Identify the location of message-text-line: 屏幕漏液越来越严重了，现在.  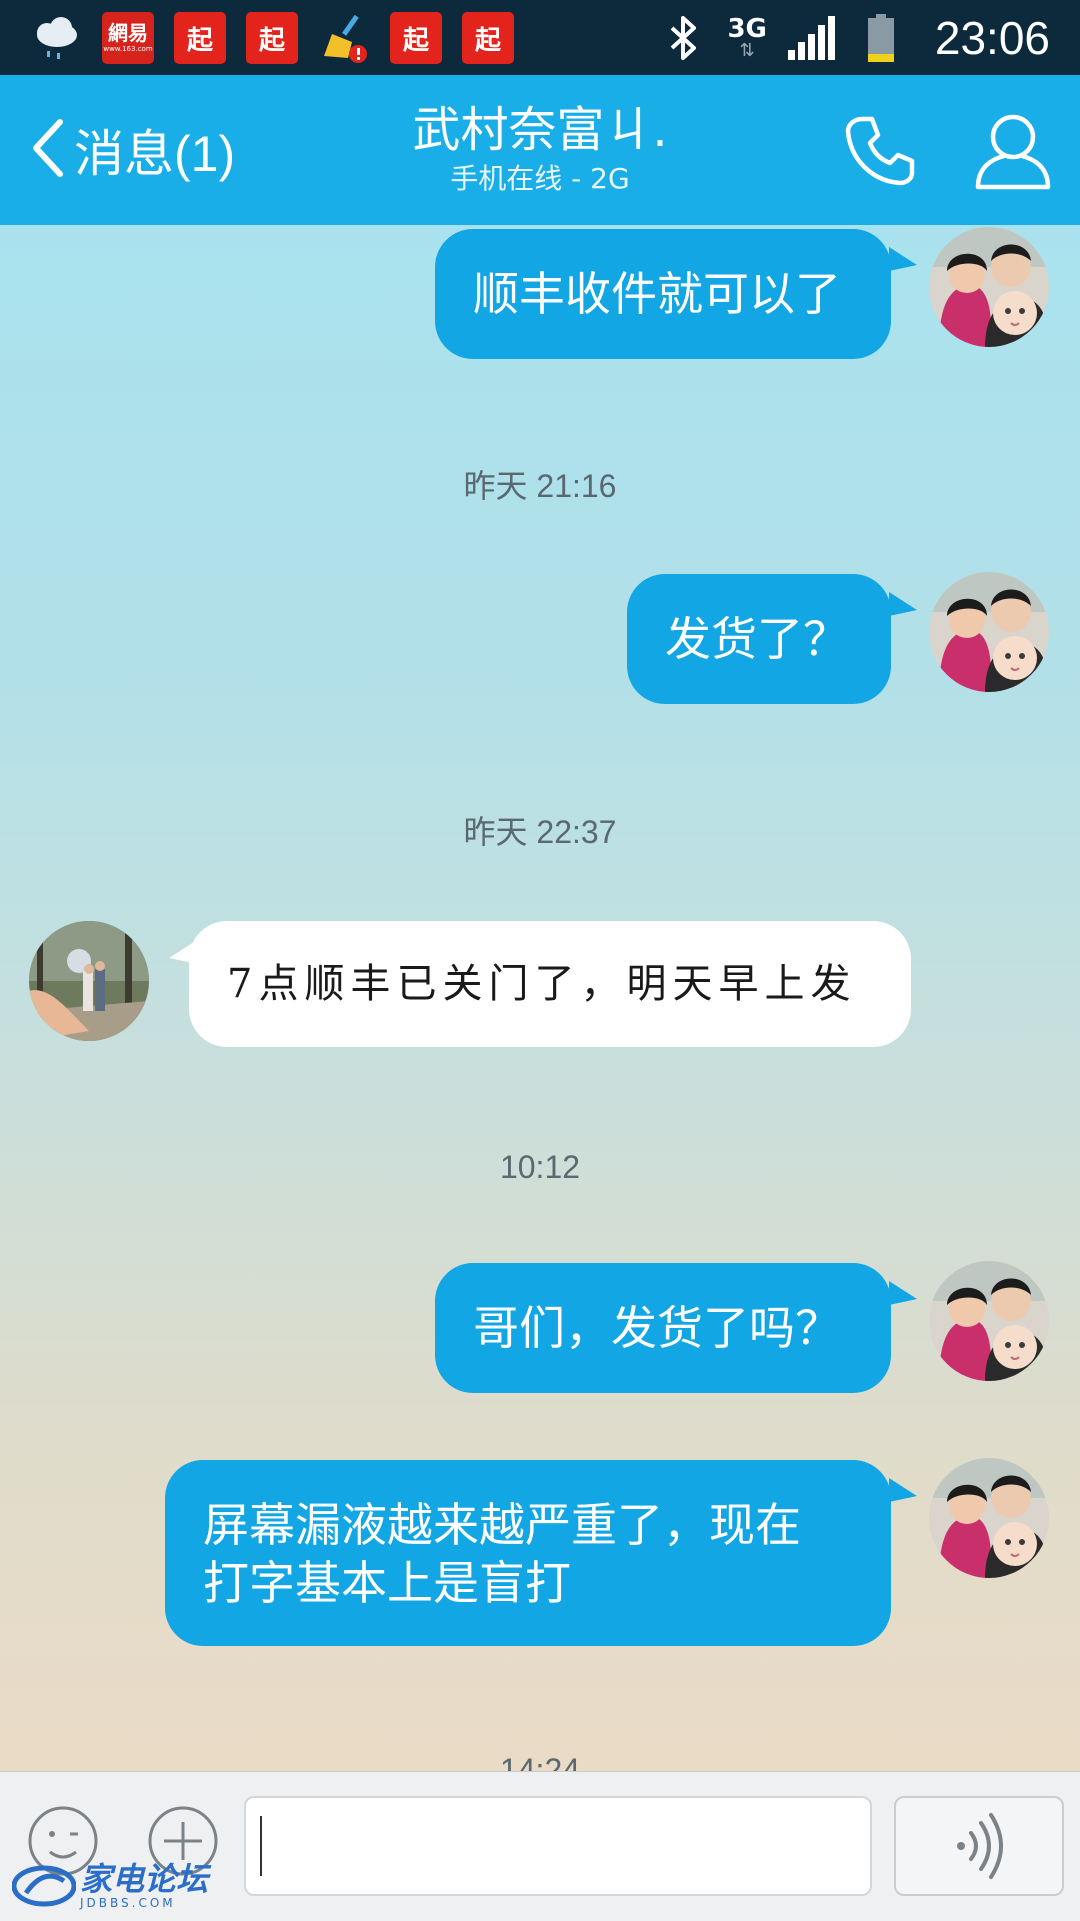
(502, 1525).